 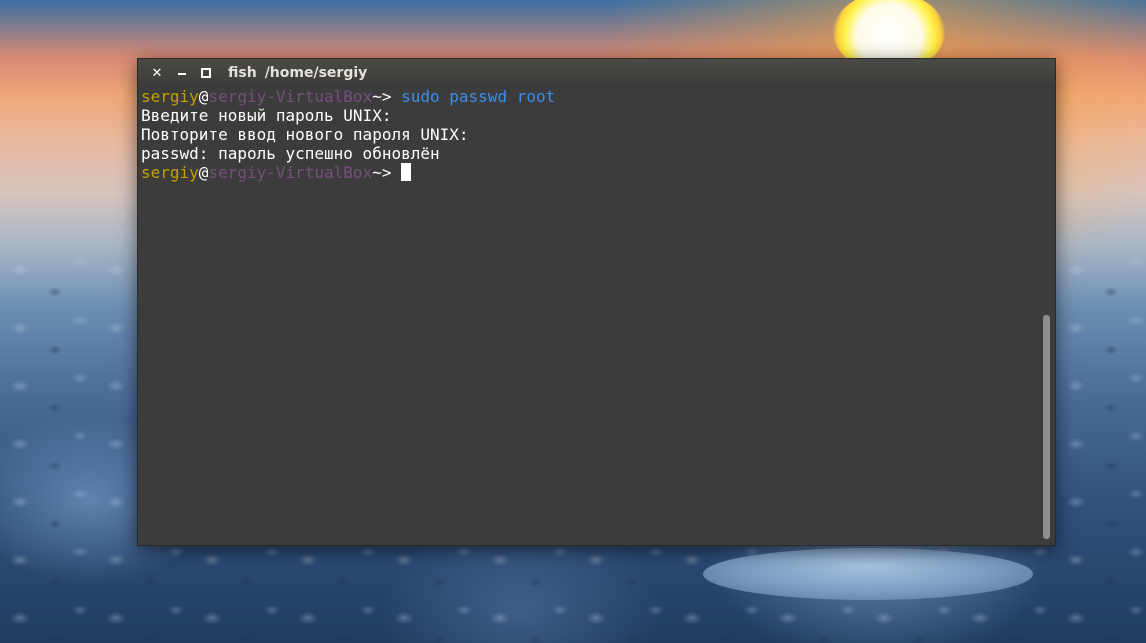 What do you see at coordinates (290, 153) in the screenshot?
I see `output-line: passwd: пароль успешно обновлён` at bounding box center [290, 153].